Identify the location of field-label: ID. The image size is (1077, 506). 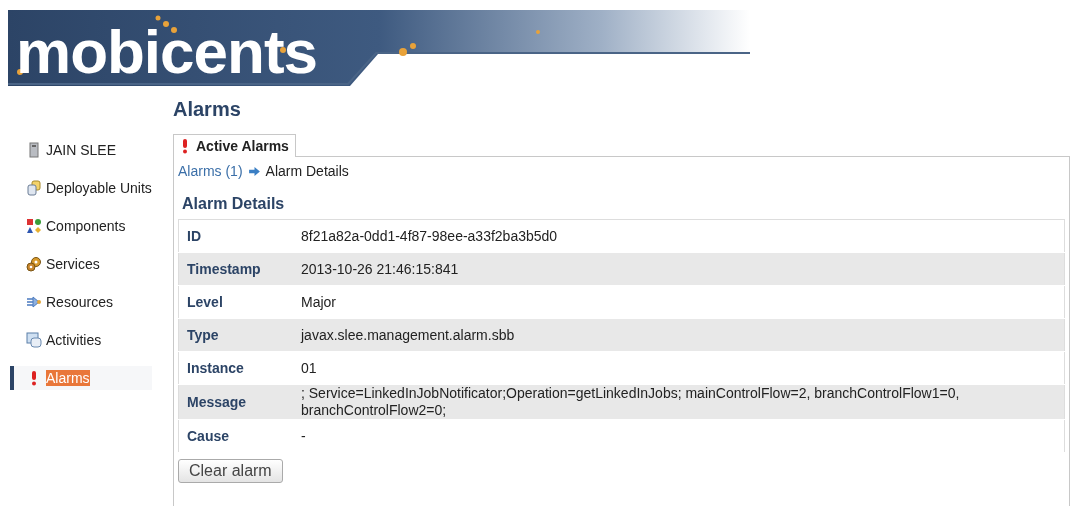
(235, 236).